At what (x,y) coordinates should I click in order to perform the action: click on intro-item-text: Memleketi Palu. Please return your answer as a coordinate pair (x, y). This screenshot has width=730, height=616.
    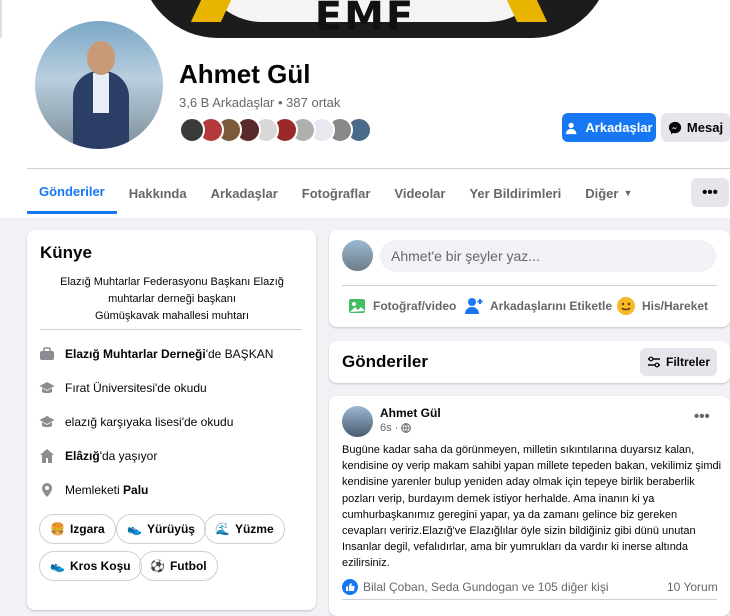
    Looking at the image, I should click on (106, 490).